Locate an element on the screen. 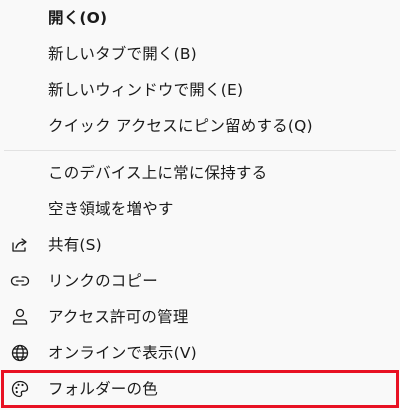 The image size is (400, 410). menu-item-label: 空き領域を増やす is located at coordinates (111, 209).